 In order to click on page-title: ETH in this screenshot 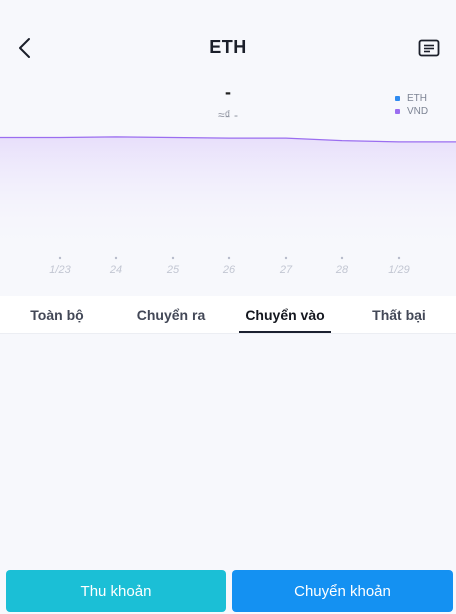, I will do `click(228, 47)`.